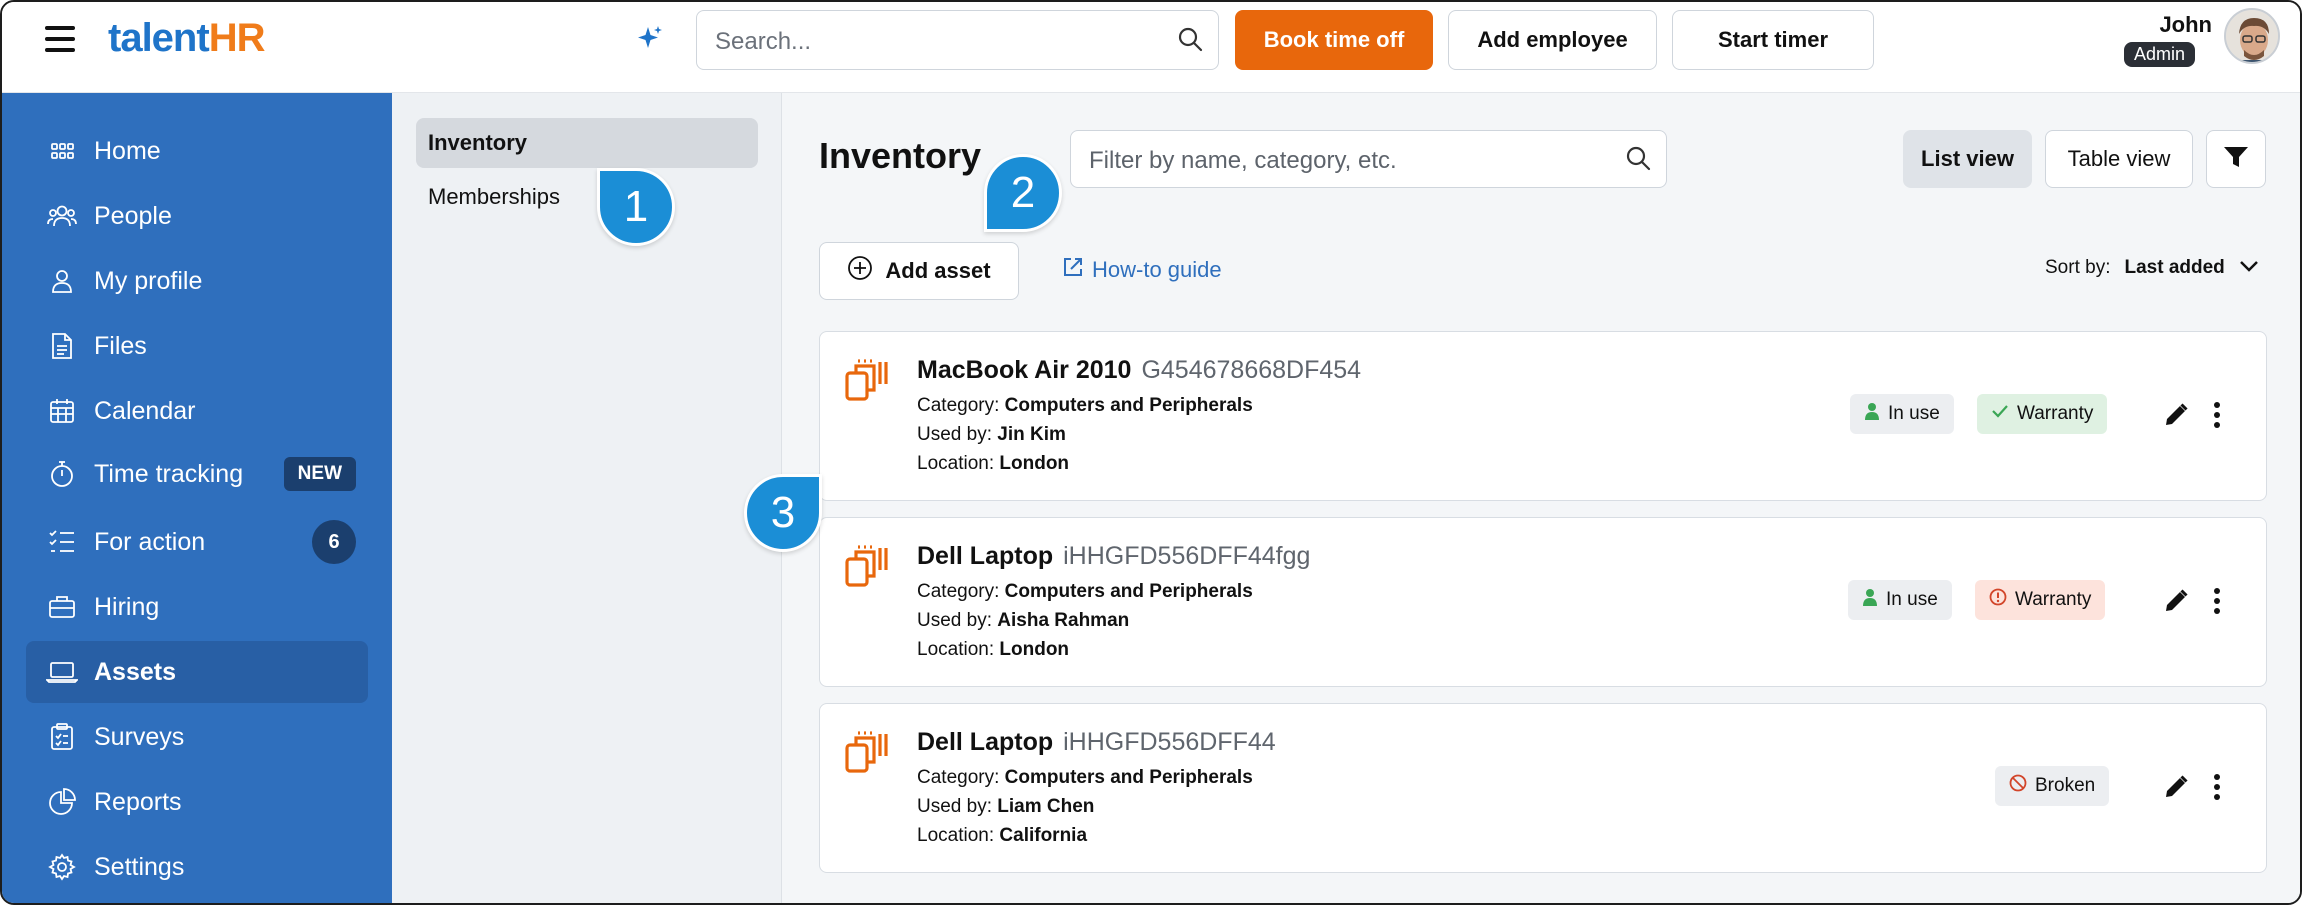  I want to click on logo: talentHR, so click(186, 38).